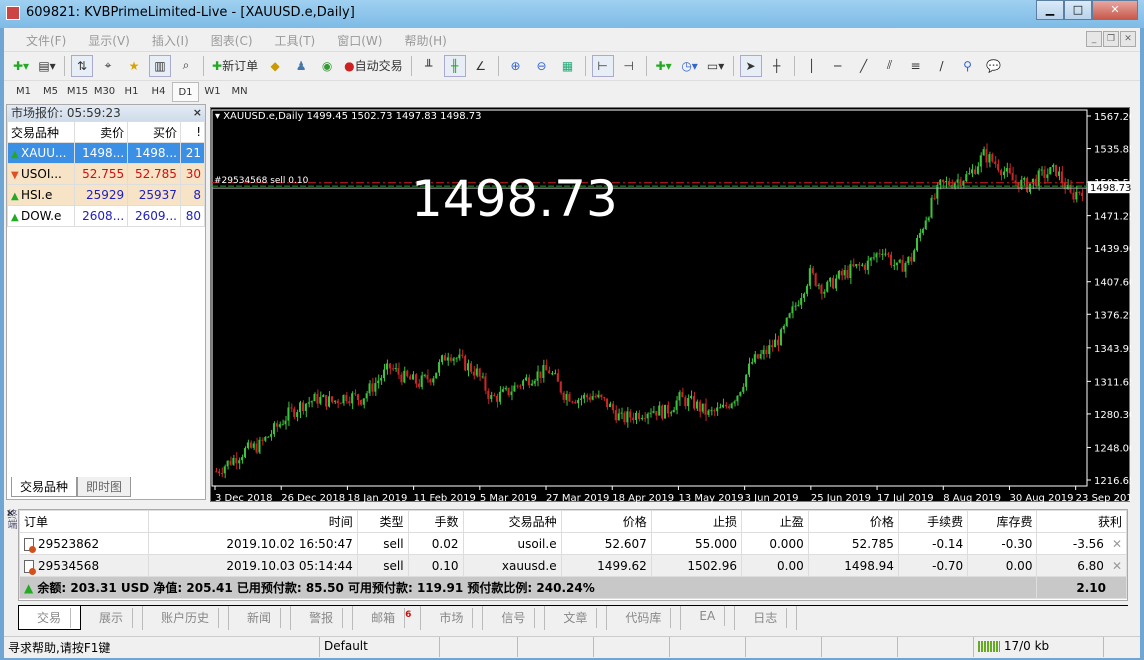 The height and width of the screenshot is (660, 1144). I want to click on timeframe-d1: D1, so click(185, 91).